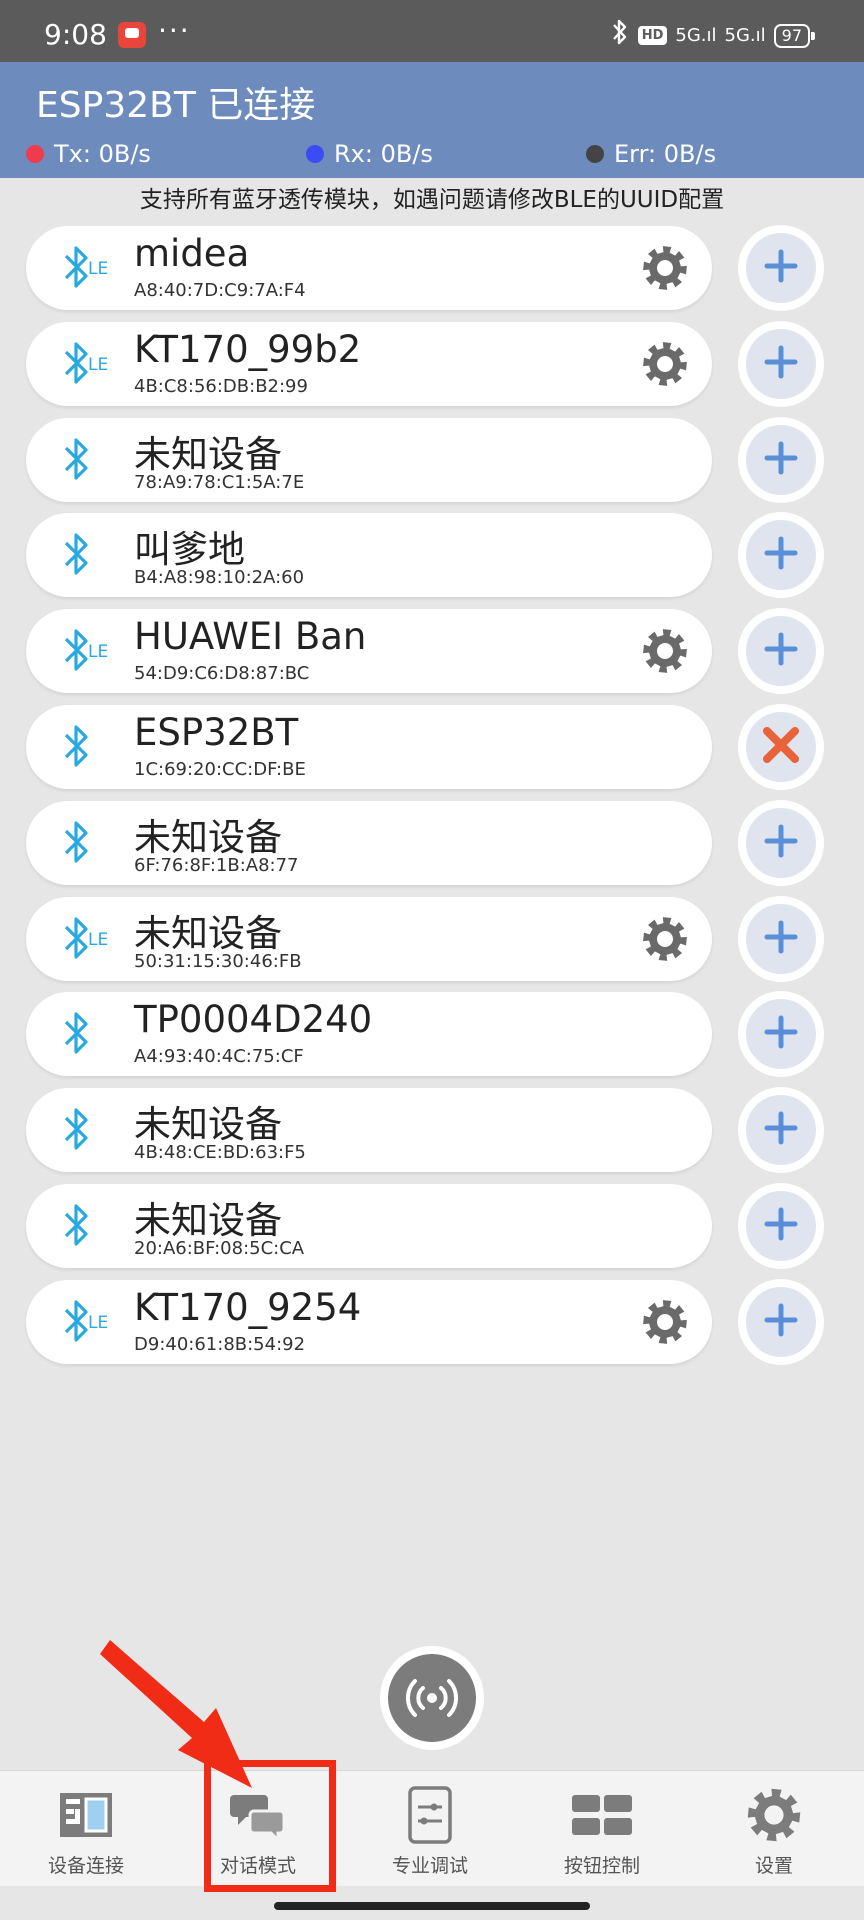 The height and width of the screenshot is (1920, 864). I want to click on device-mac: 54:D9:C6:D8:87:BC, so click(222, 674).